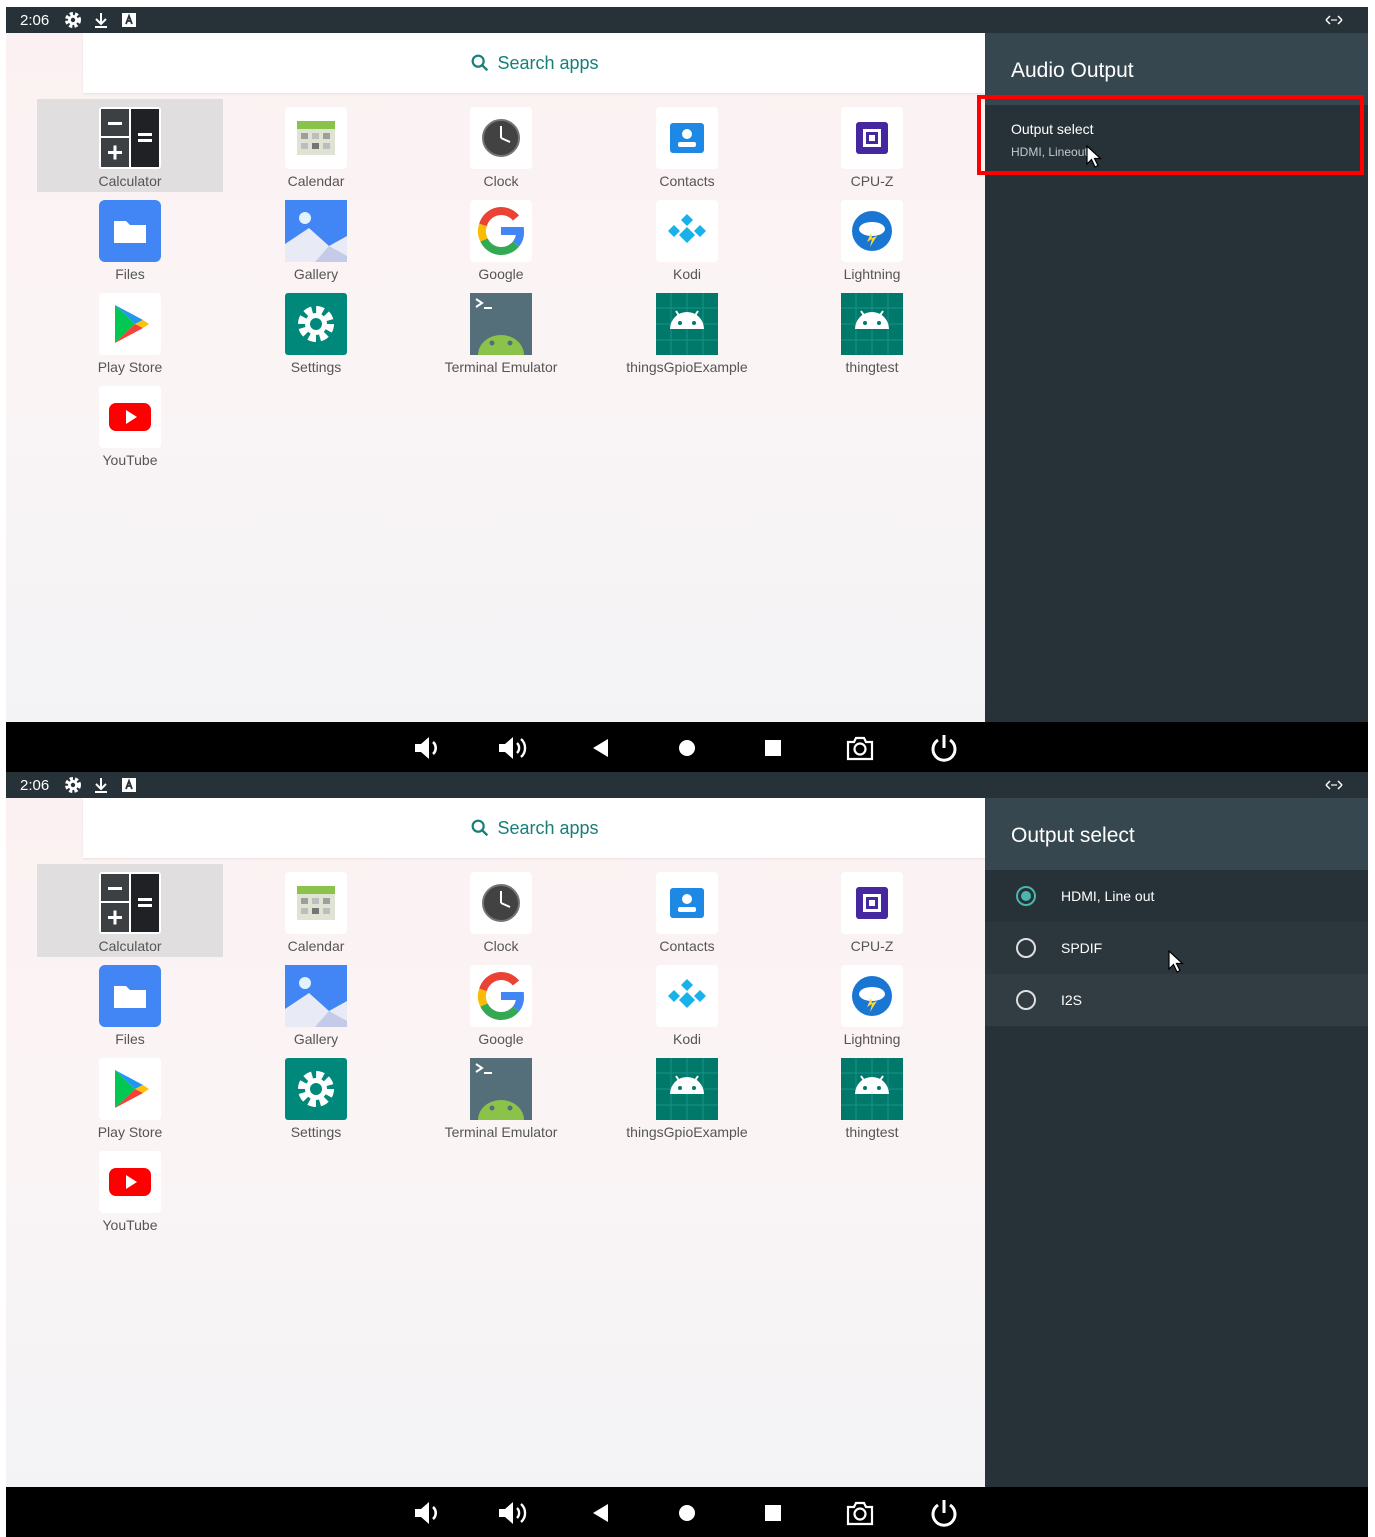 This screenshot has height=1537, width=1375. I want to click on google-icon, so click(501, 996).